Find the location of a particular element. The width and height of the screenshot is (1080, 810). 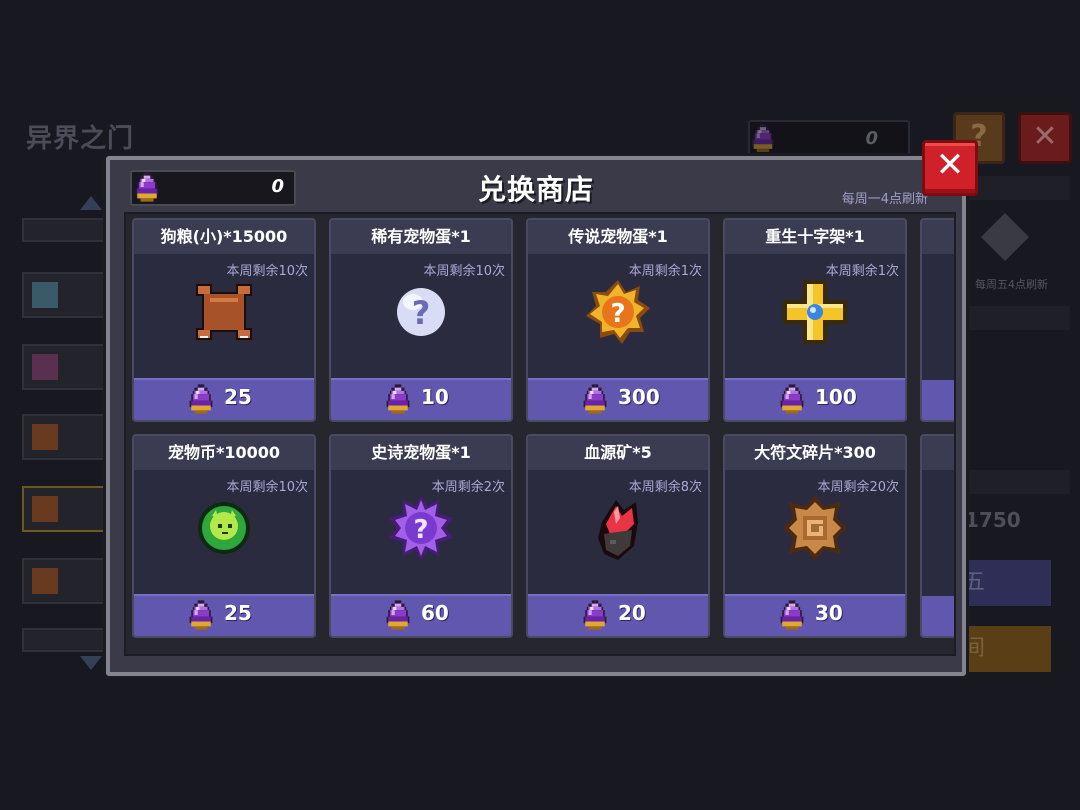

item-price: 10 is located at coordinates (435, 397).